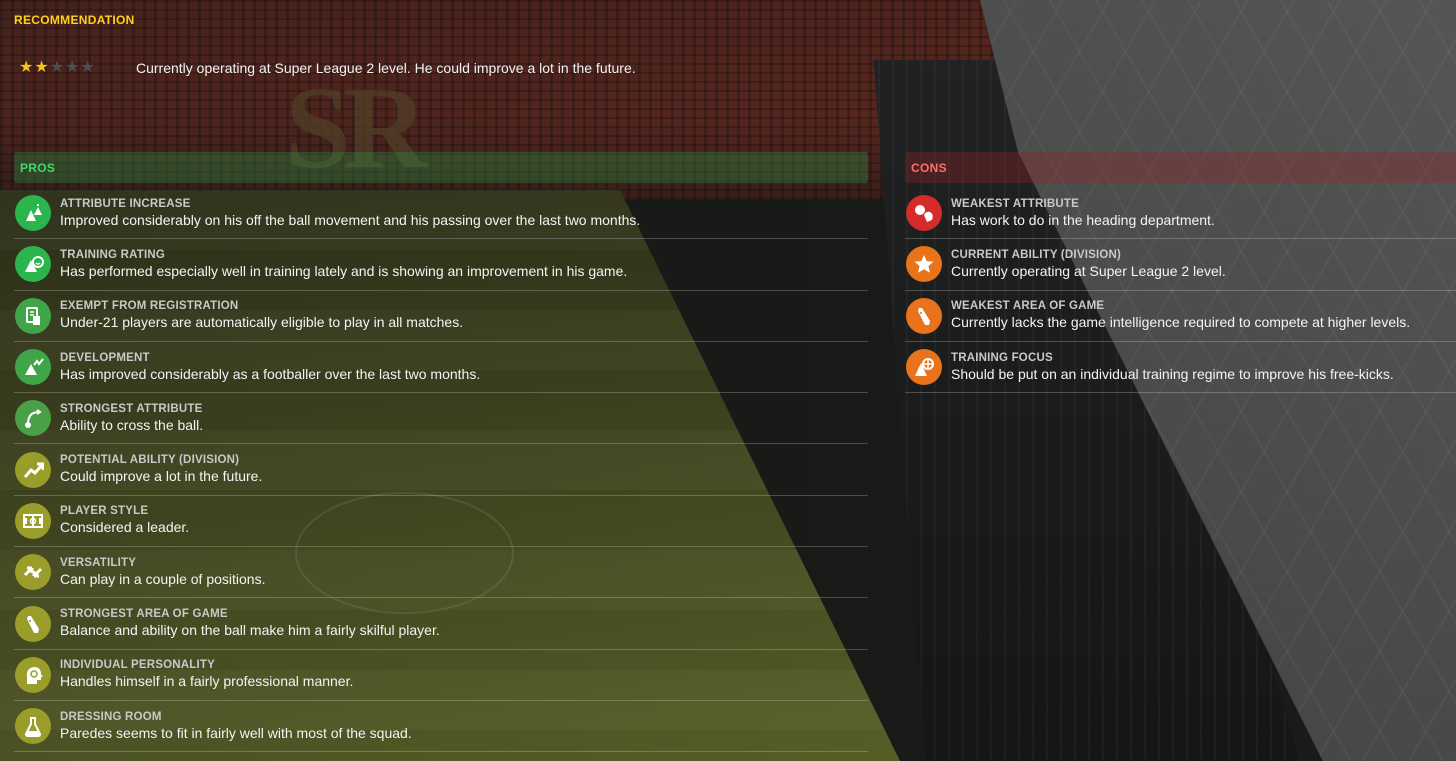 The height and width of the screenshot is (761, 1456). What do you see at coordinates (924, 264) in the screenshot?
I see `star-icon` at bounding box center [924, 264].